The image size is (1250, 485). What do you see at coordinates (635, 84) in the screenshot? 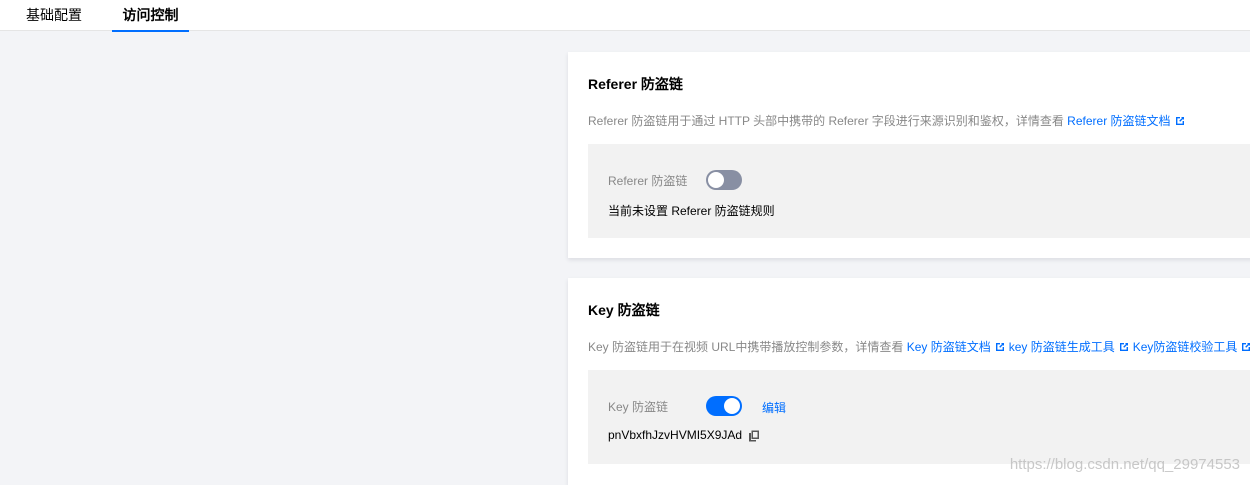
I see `referer-title: Referer 防盗链` at bounding box center [635, 84].